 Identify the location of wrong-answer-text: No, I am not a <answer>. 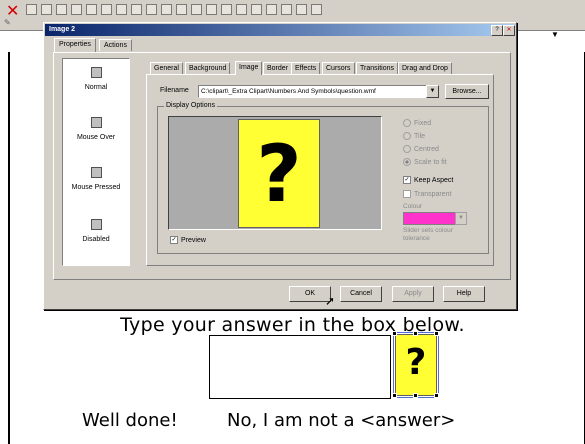
(341, 420).